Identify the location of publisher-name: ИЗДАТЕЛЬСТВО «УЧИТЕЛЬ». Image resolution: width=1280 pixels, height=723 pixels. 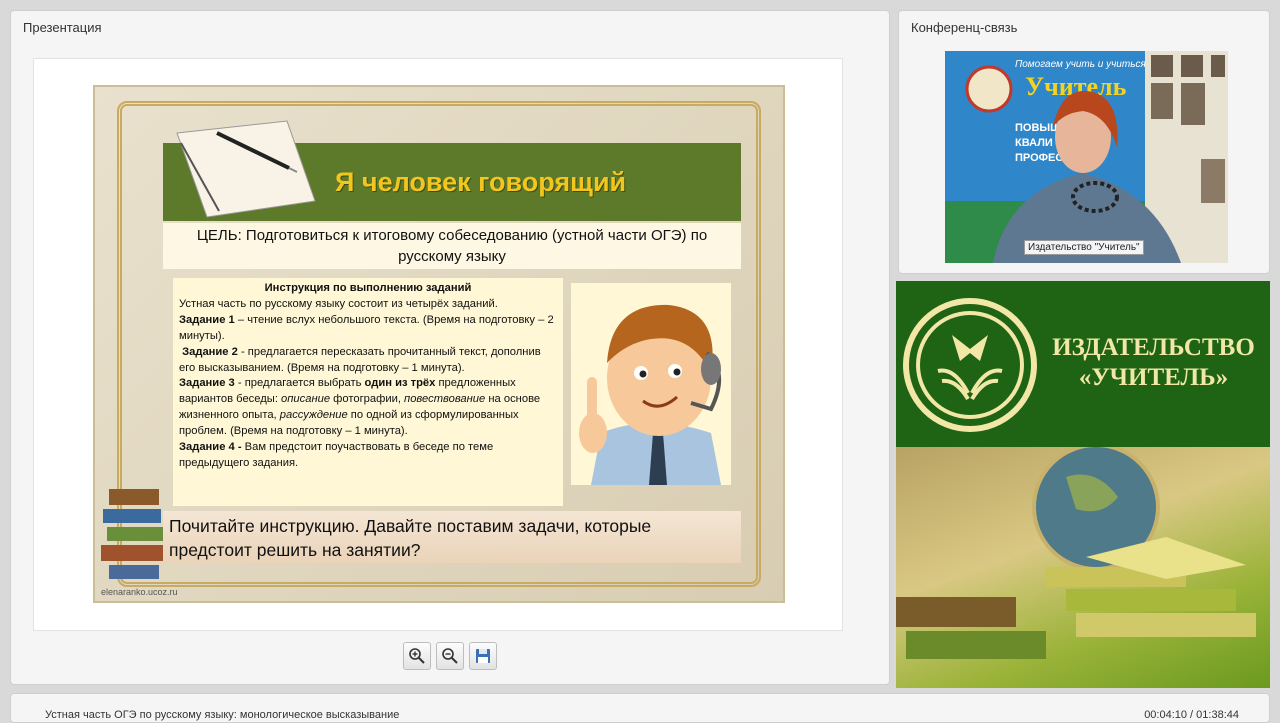
(1153, 362).